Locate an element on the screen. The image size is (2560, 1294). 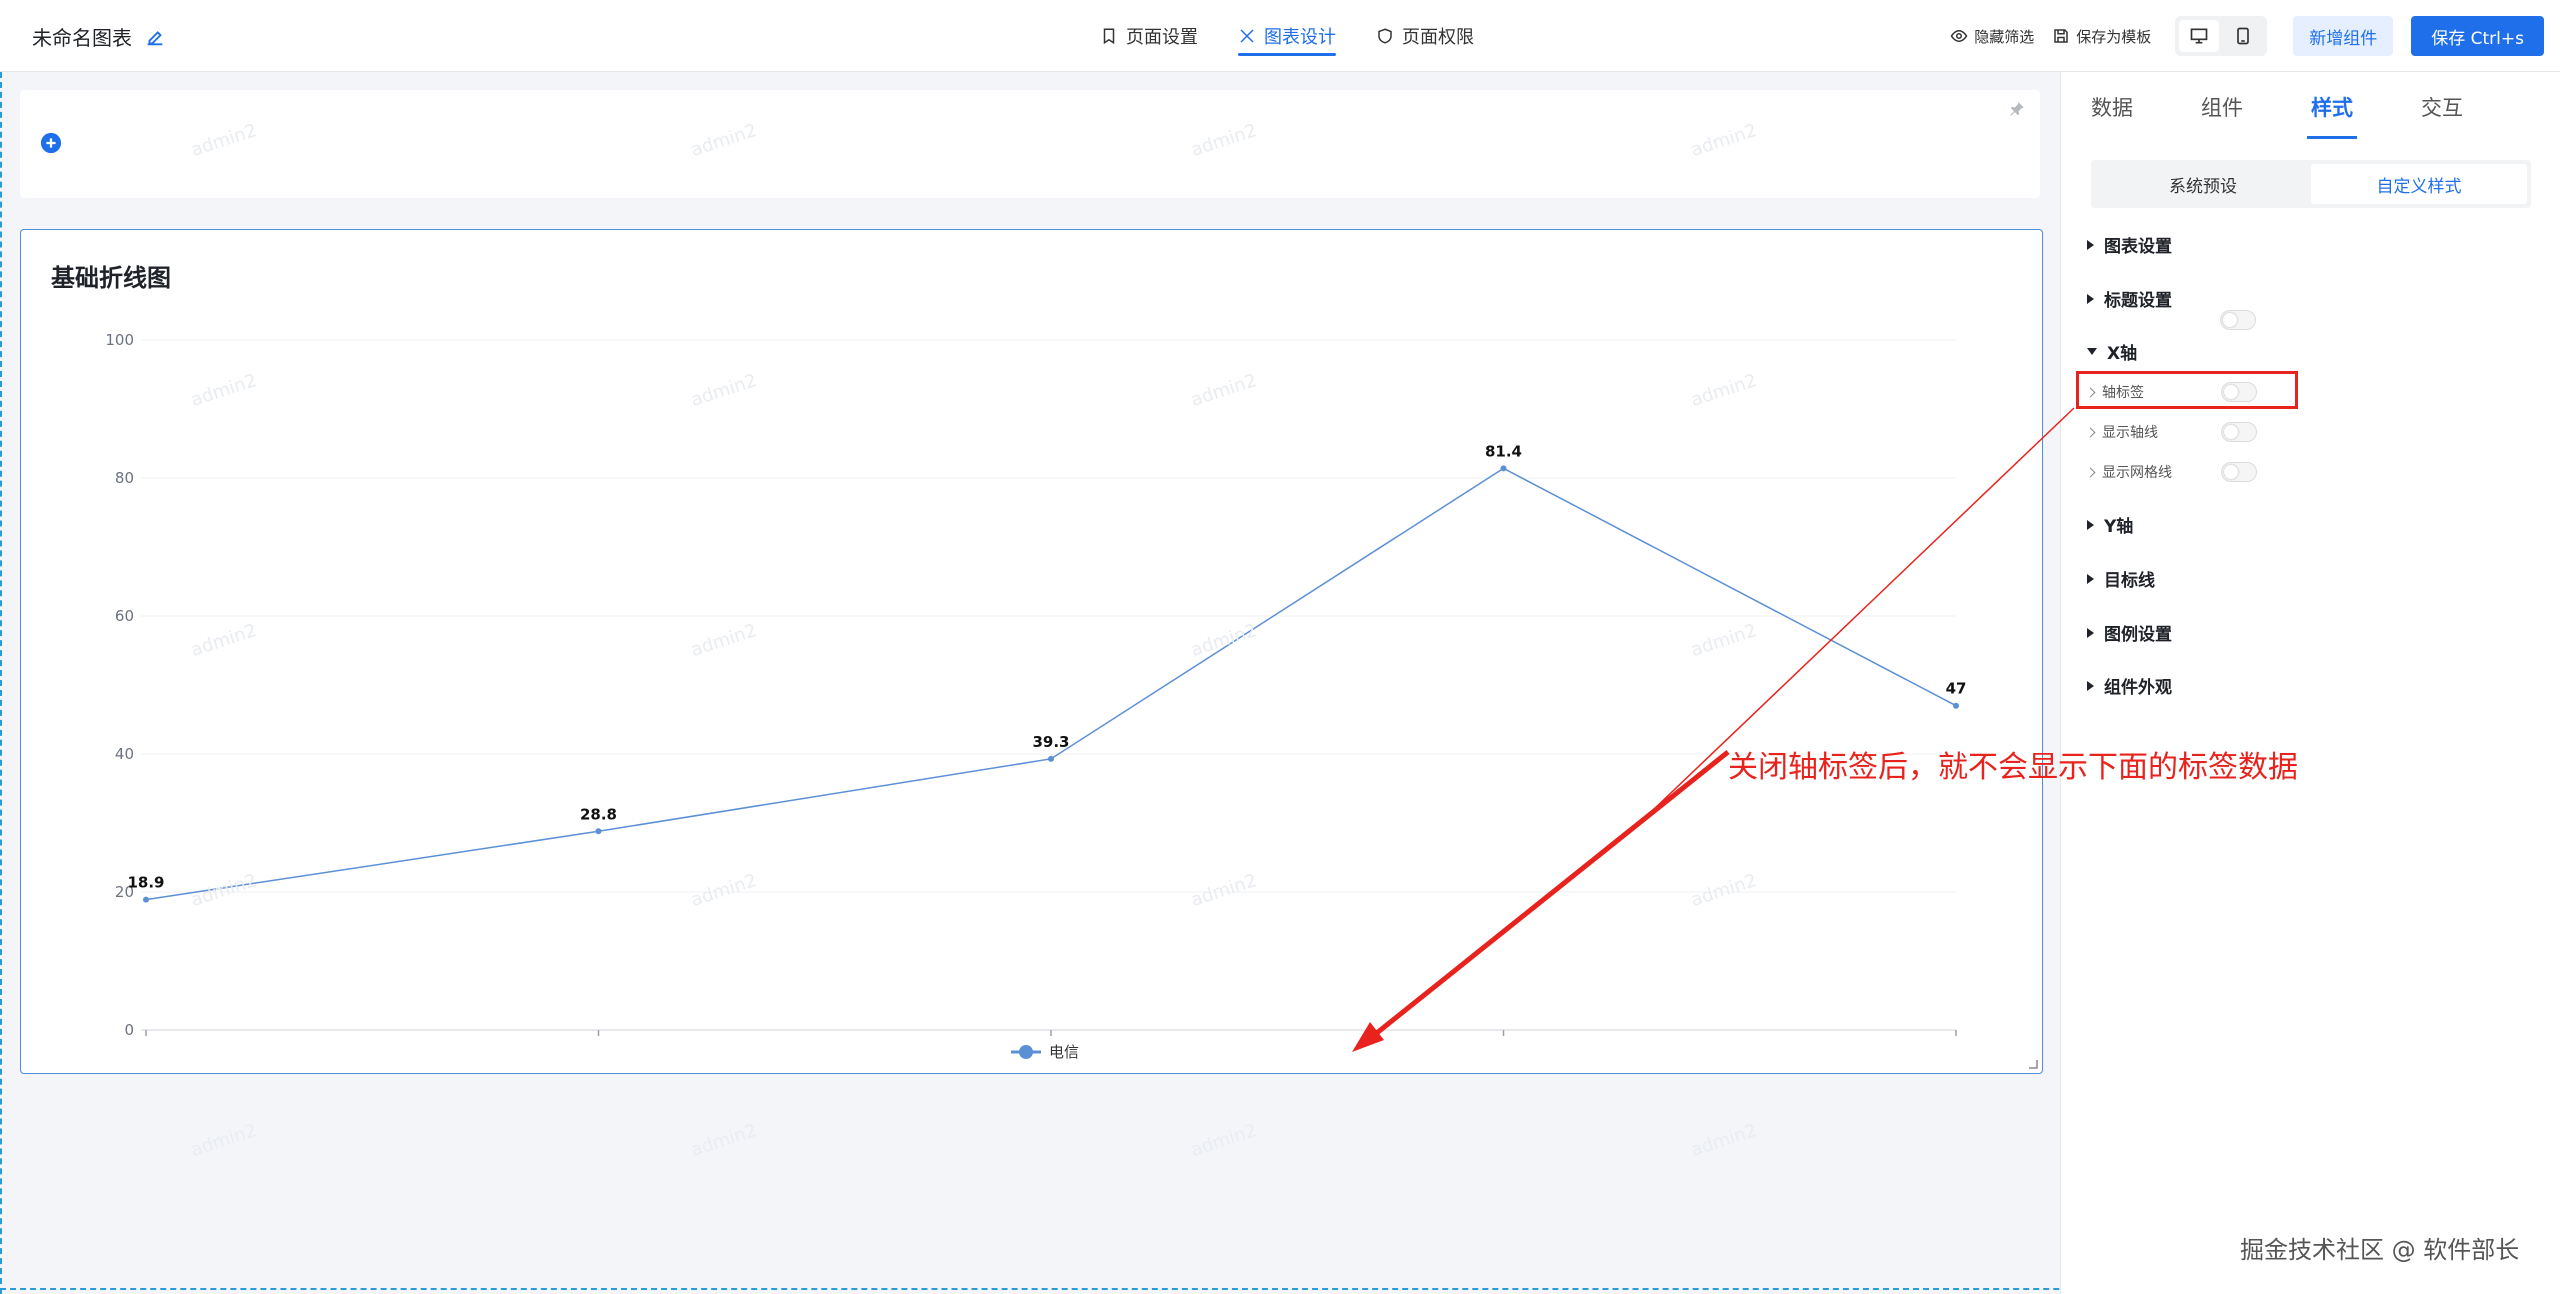
panel-tab-interaction: 交互 is located at coordinates (2442, 107).